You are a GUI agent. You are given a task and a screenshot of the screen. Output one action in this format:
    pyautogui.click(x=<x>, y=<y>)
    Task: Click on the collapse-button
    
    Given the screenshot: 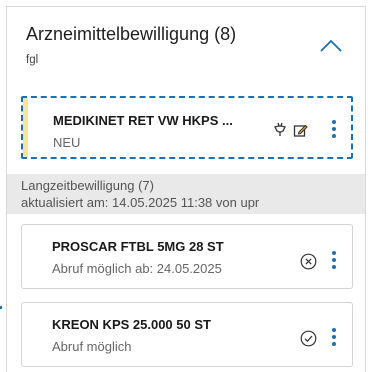 What is the action you would take?
    pyautogui.click(x=331, y=45)
    